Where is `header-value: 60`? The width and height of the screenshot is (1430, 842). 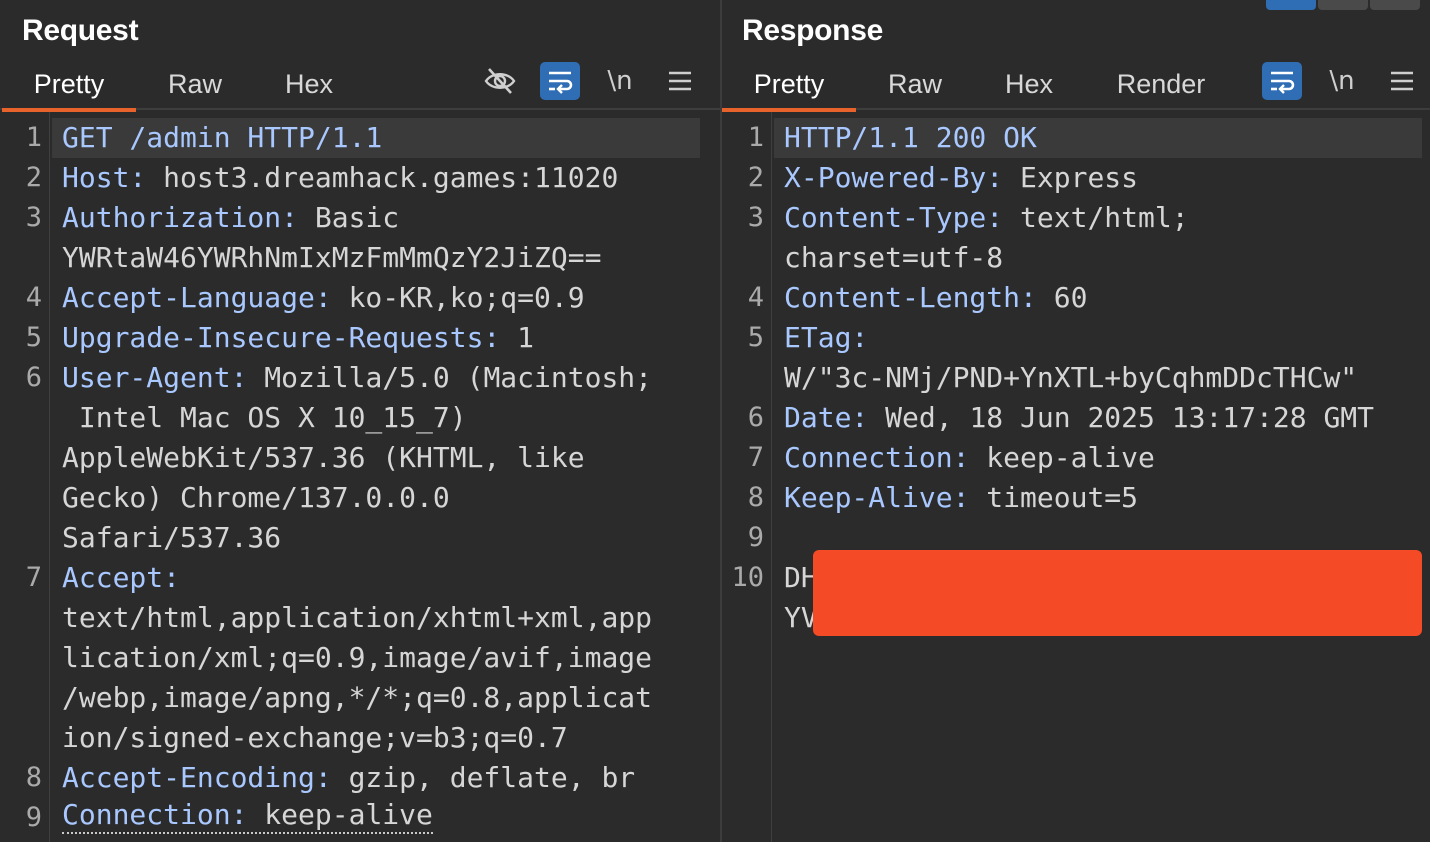 header-value: 60 is located at coordinates (1062, 297).